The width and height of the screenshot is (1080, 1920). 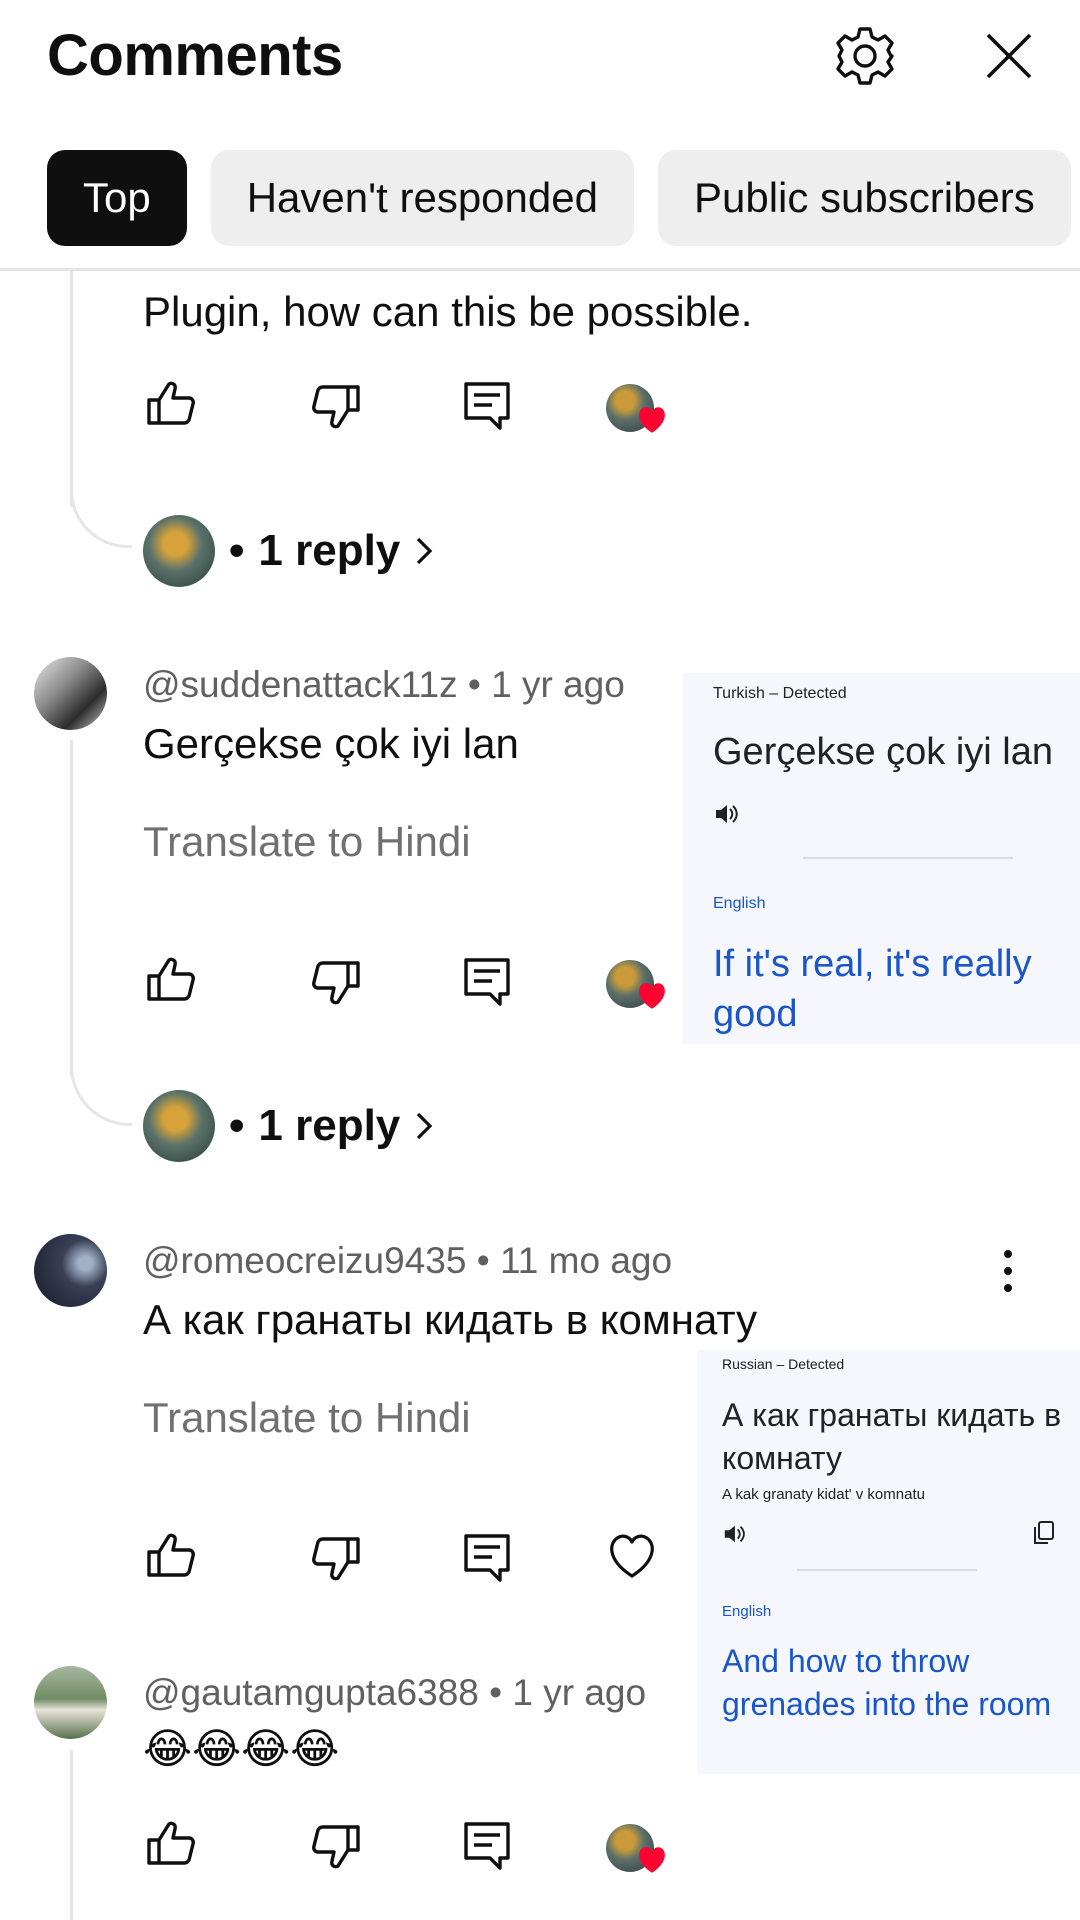 I want to click on author-handle: @romeocreizu9435, so click(x=304, y=1260).